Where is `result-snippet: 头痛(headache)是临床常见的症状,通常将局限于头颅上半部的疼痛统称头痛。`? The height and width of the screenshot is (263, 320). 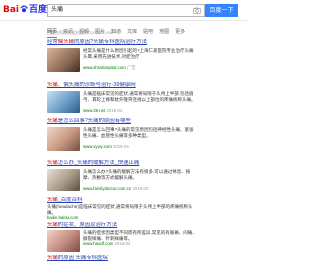
result-snippet: 头痛(headache)是临床常见的症状,通常将局限于头颅上半部的疼痛统称头痛。 is located at coordinates (120, 209).